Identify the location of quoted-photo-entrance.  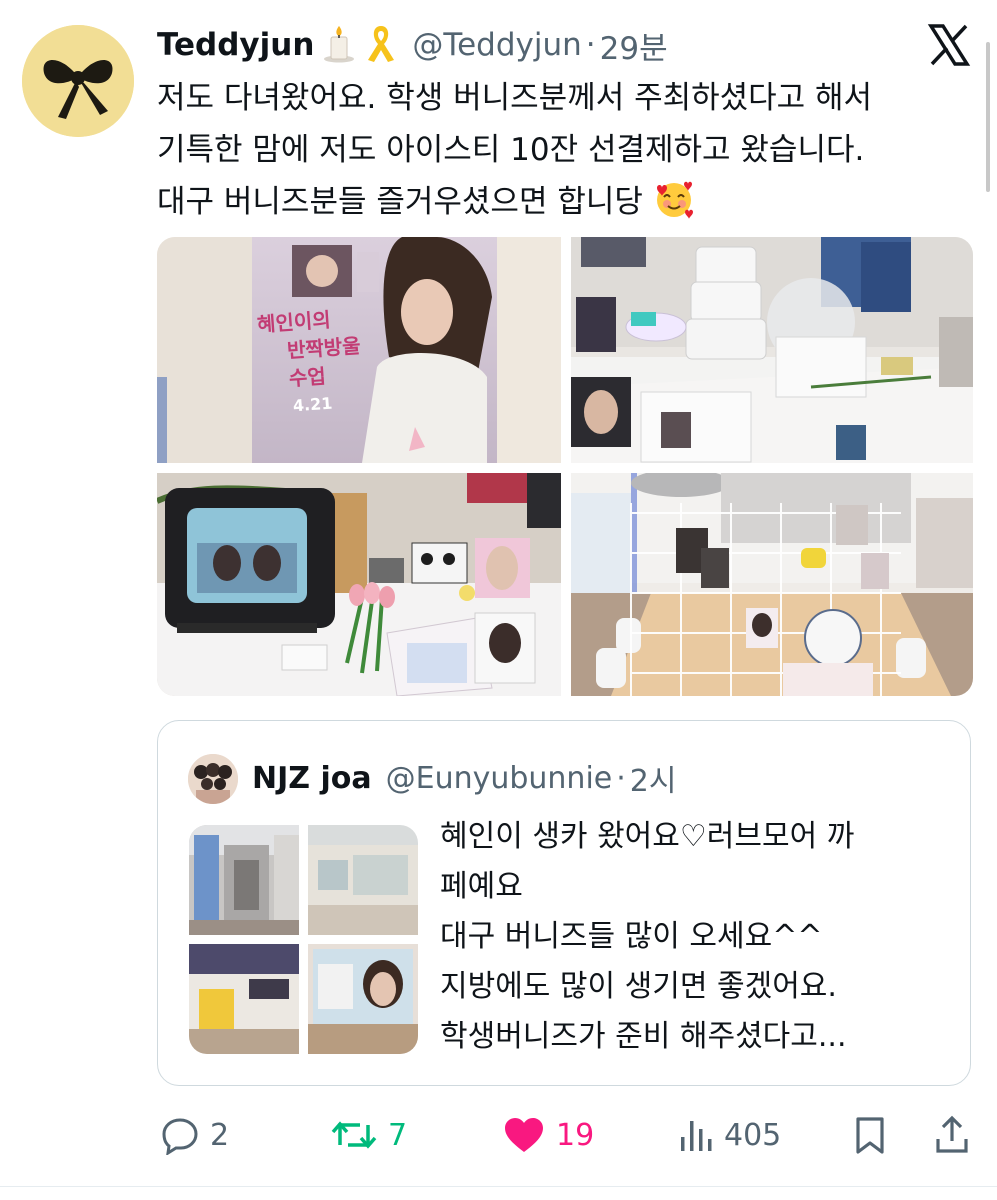
(244, 880).